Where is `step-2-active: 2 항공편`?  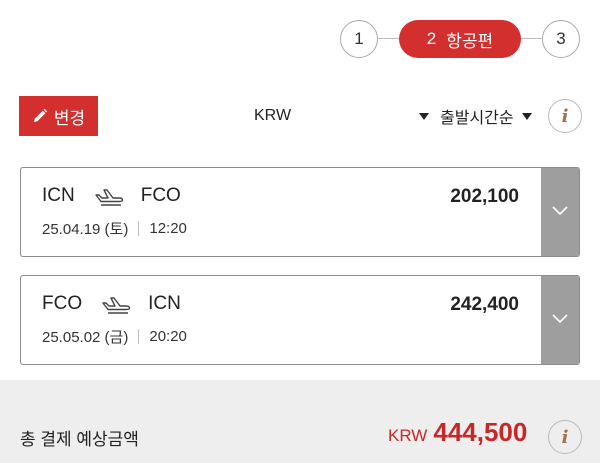 step-2-active: 2 항공편 is located at coordinates (460, 39).